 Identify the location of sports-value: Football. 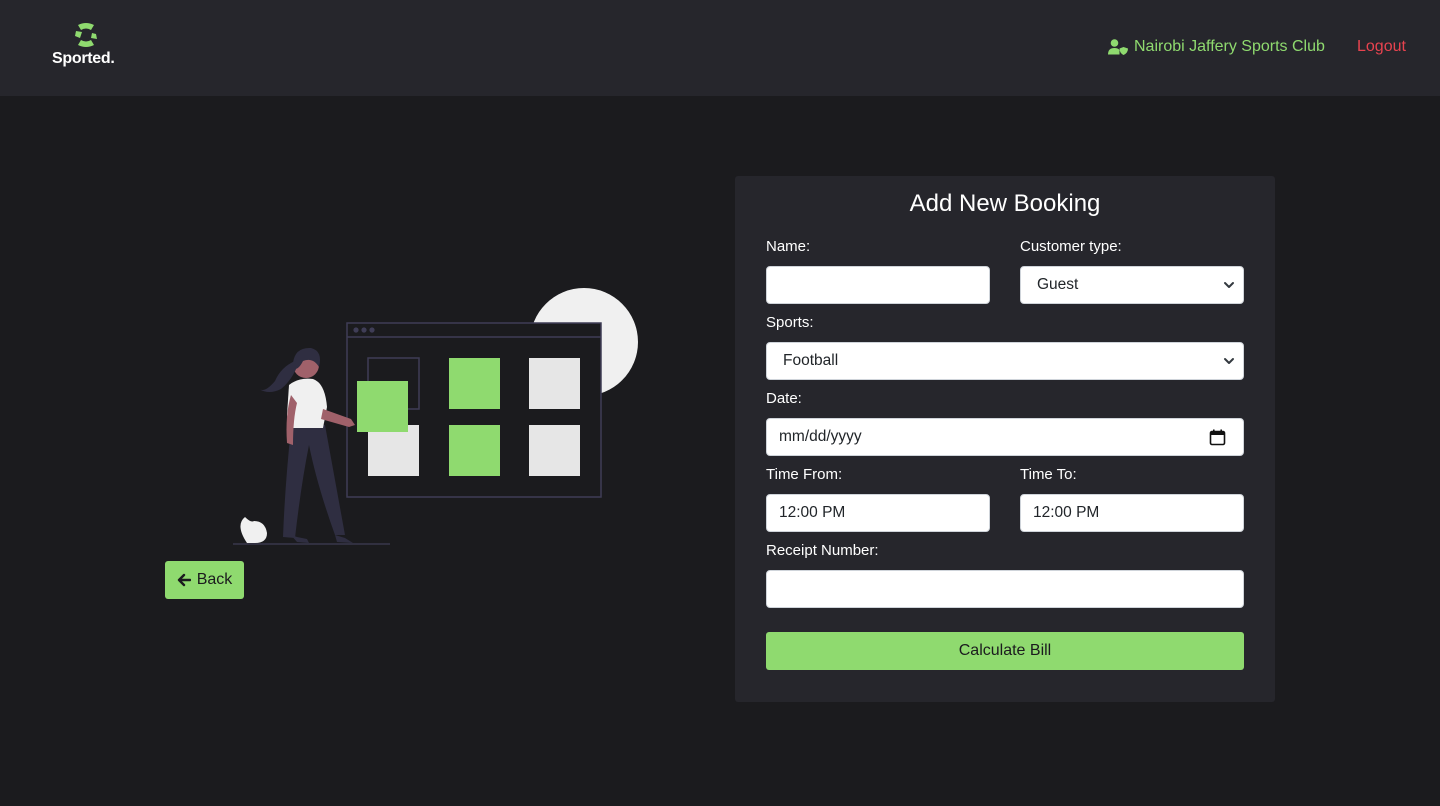
(811, 360).